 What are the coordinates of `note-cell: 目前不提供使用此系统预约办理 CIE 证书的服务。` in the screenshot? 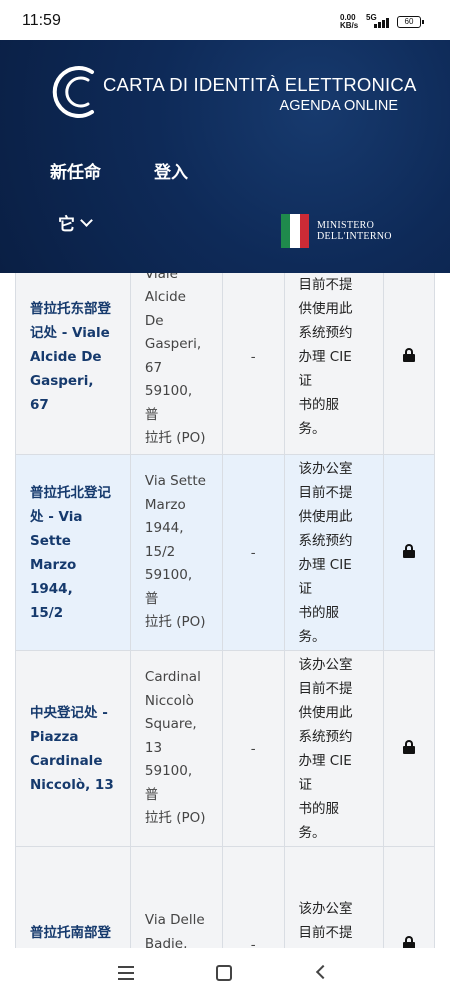 It's located at (334, 364).